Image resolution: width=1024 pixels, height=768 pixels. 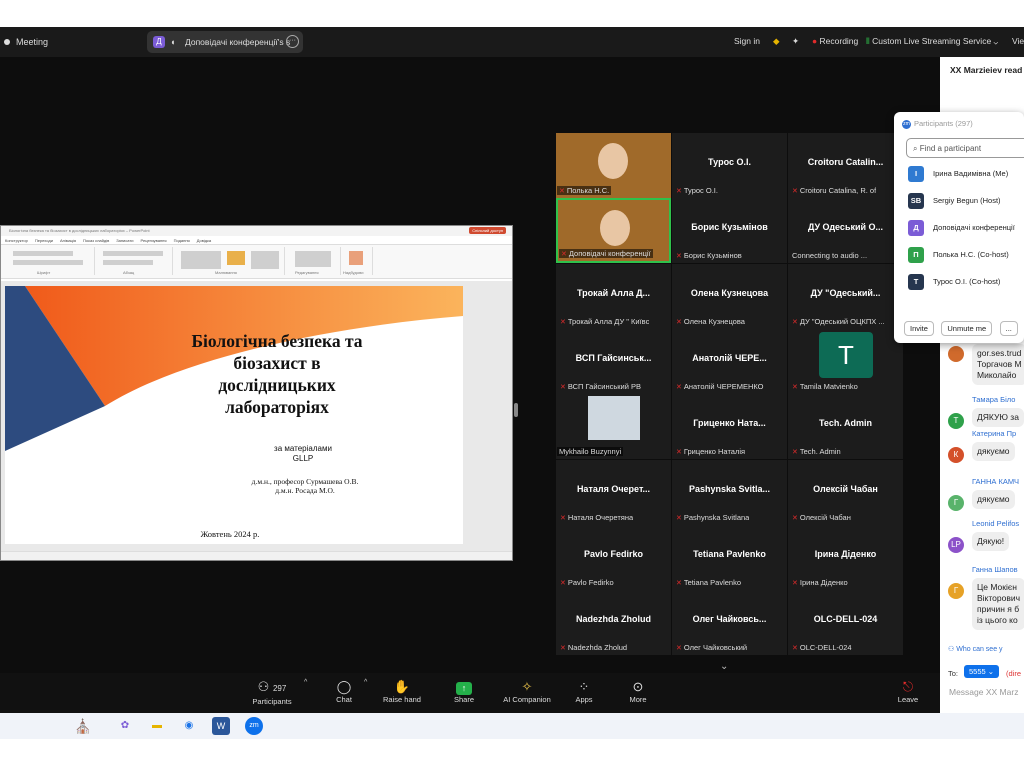 What do you see at coordinates (747, 41) in the screenshot?
I see `sign-in-link: Sign in` at bounding box center [747, 41].